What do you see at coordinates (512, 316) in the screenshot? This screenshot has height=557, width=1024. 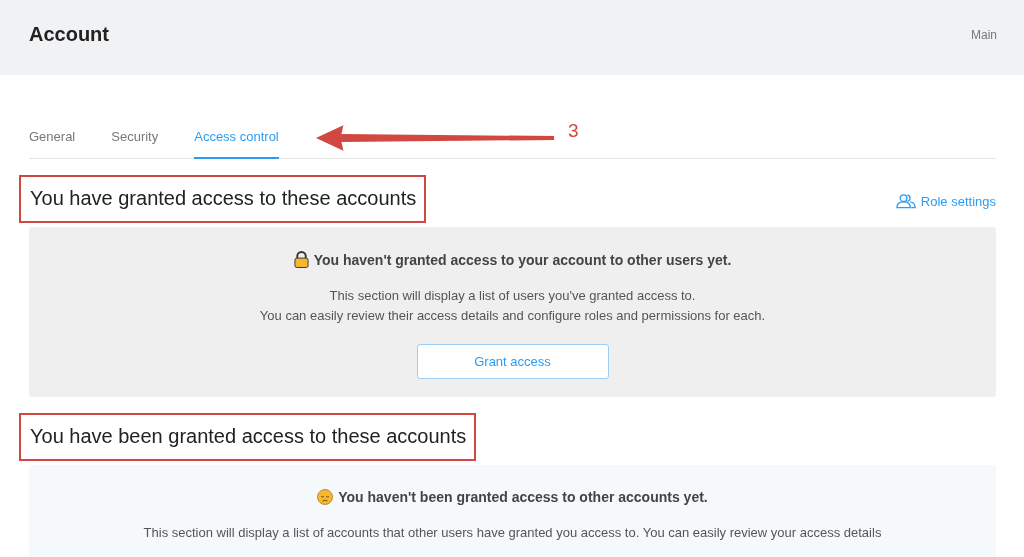 I see `empty-state-text: You can easily review their access details and configure roles and permissions for each.` at bounding box center [512, 316].